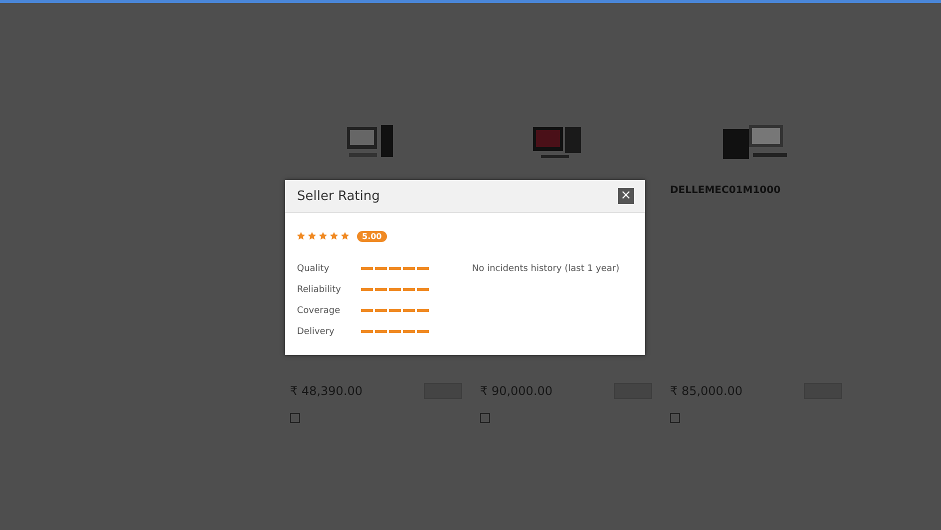 The image size is (941, 530). Describe the element at coordinates (319, 311) in the screenshot. I see `criterion-label: Coverage` at that location.